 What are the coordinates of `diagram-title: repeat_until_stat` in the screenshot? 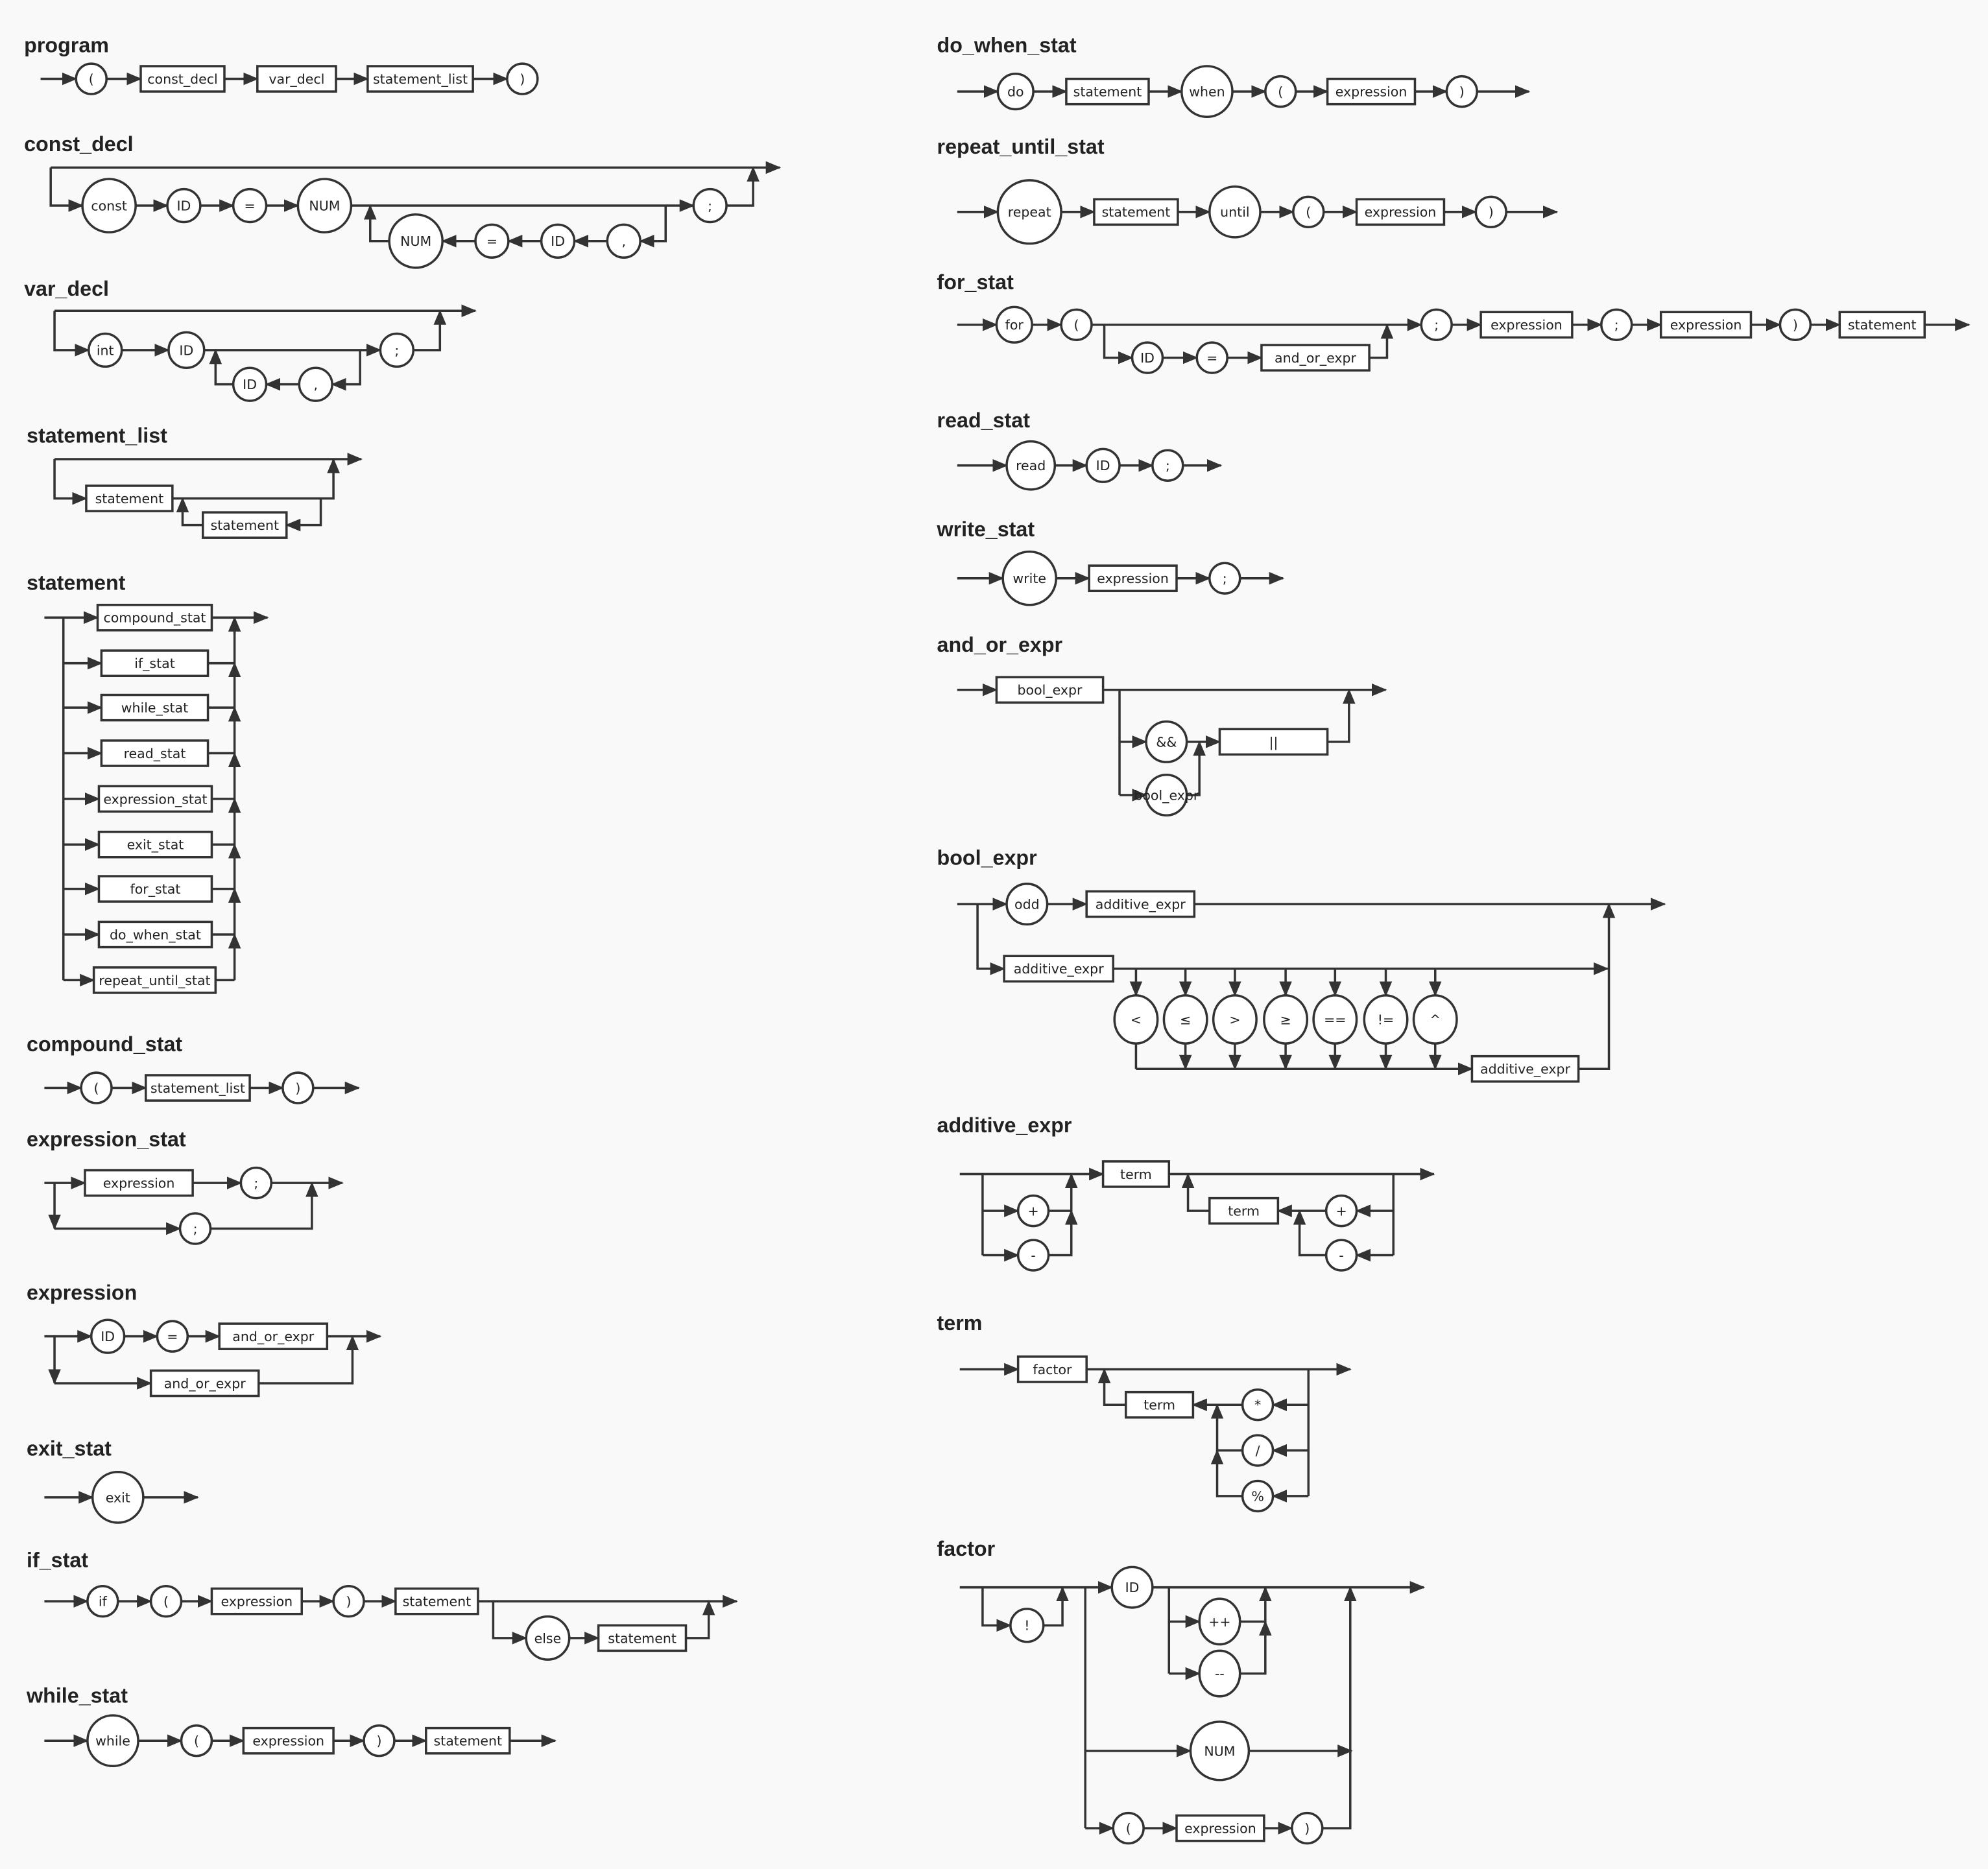 It's located at (1021, 146).